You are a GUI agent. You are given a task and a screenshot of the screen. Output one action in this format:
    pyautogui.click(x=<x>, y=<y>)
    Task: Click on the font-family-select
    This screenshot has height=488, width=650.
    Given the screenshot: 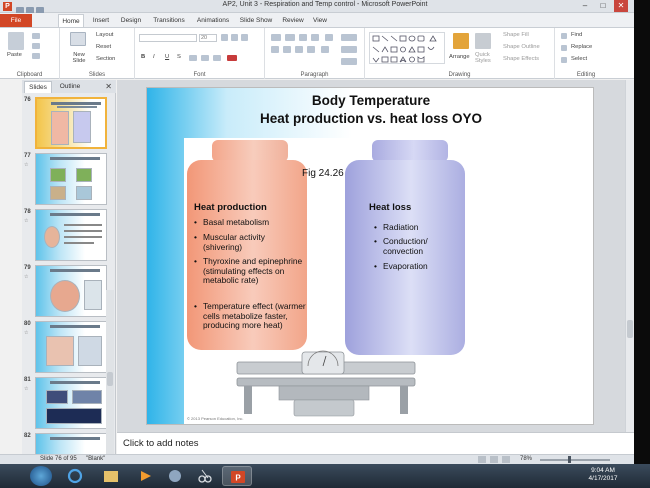 What is the action you would take?
    pyautogui.click(x=168, y=38)
    